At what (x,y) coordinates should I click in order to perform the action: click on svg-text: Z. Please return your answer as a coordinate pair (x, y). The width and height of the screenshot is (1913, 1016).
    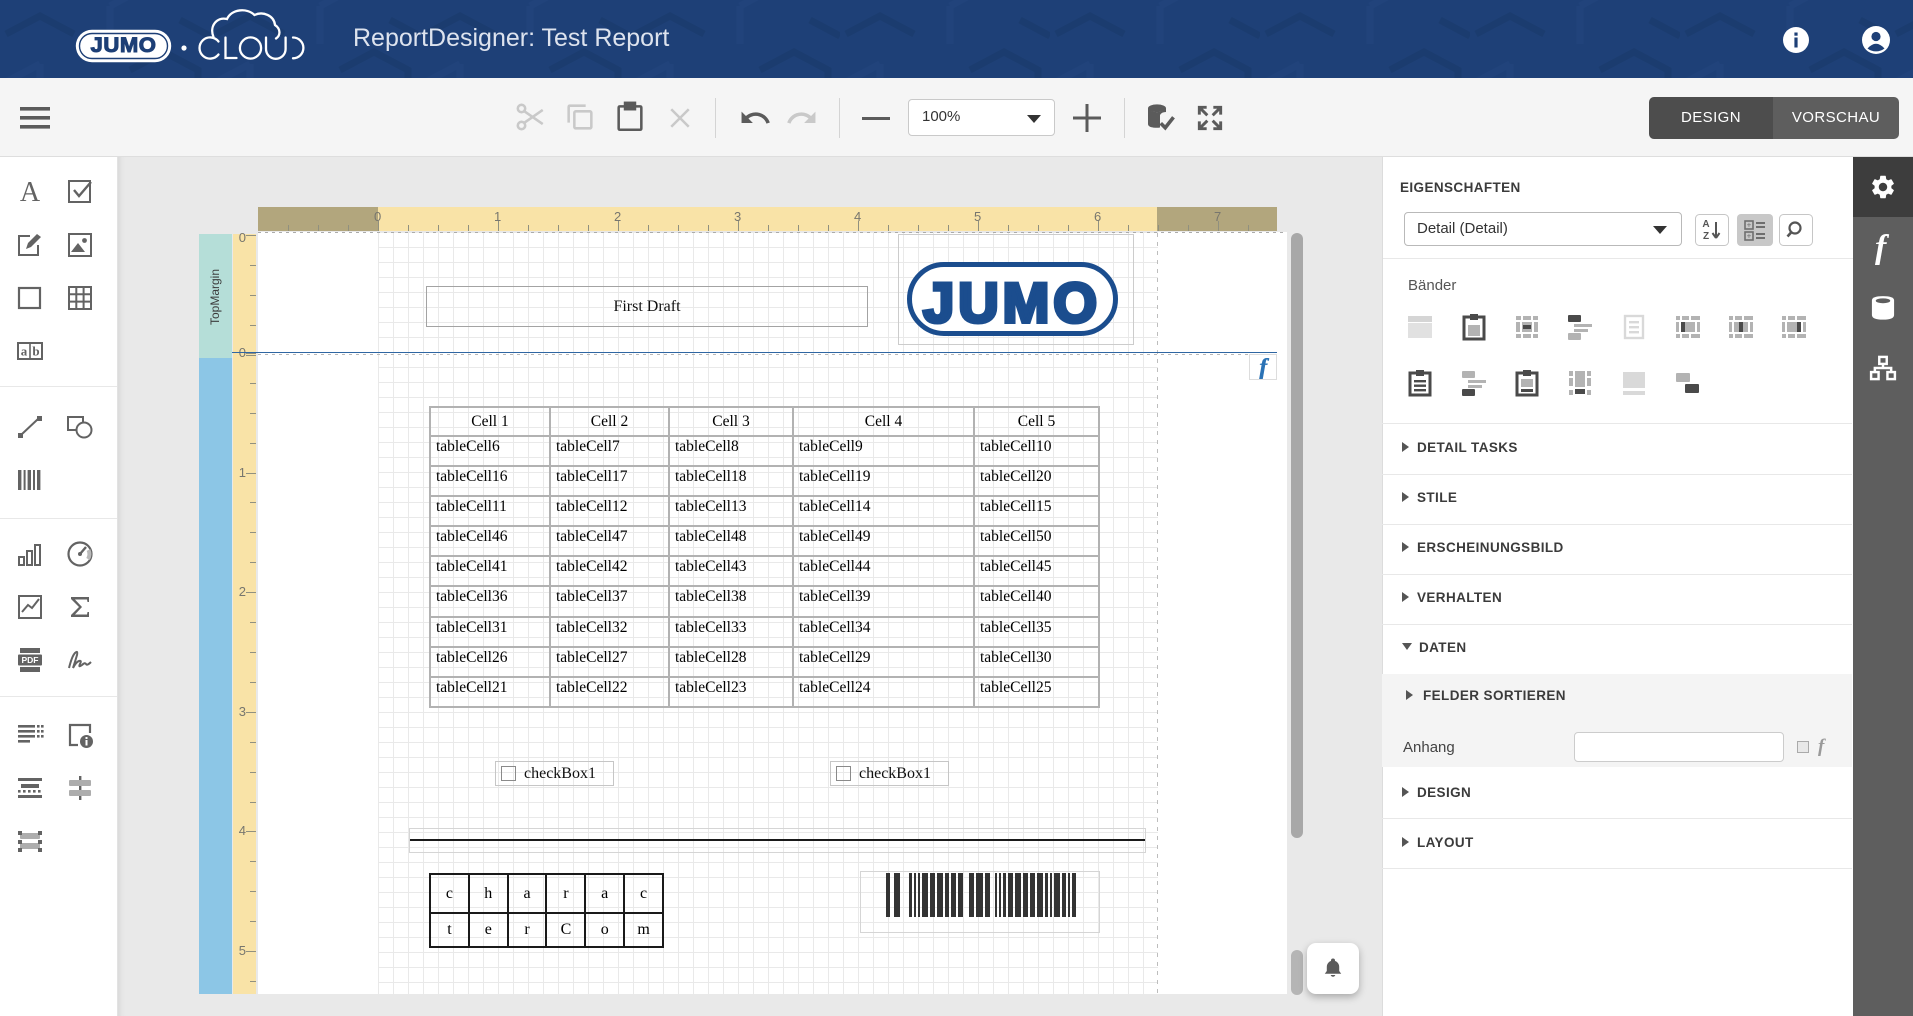
    Looking at the image, I should click on (1706, 236).